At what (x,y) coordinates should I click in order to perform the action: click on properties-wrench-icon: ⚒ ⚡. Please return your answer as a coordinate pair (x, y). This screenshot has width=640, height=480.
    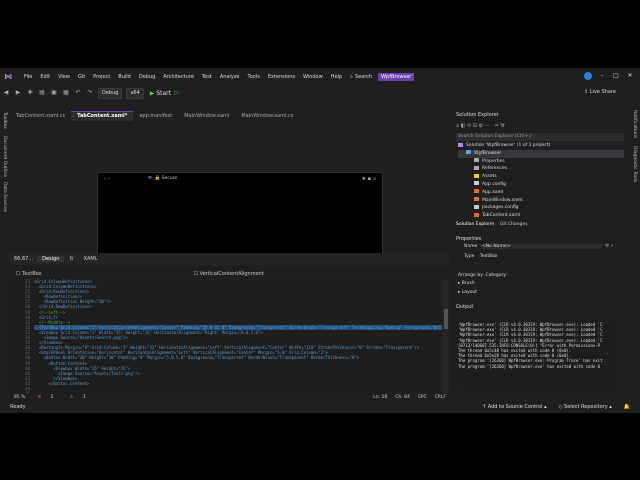
    Looking at the image, I should click on (609, 246).